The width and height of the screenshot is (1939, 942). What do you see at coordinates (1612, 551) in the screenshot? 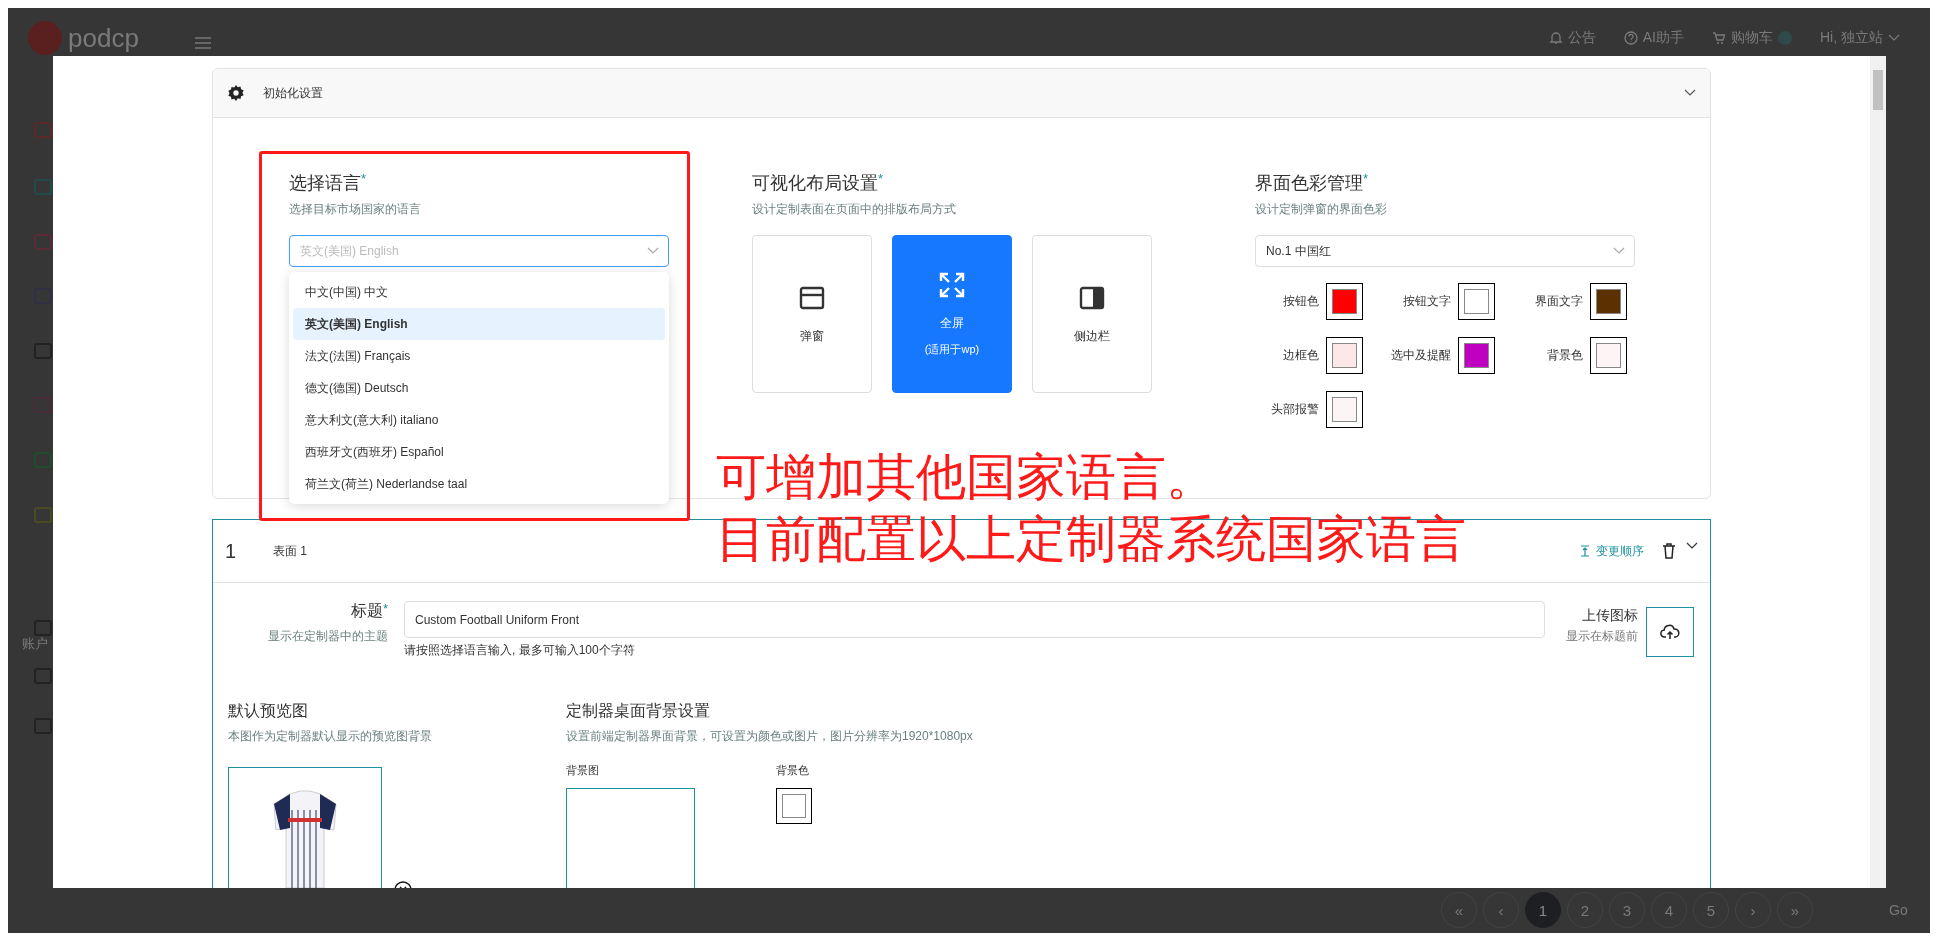
I see `reorder-button: 变更顺序` at bounding box center [1612, 551].